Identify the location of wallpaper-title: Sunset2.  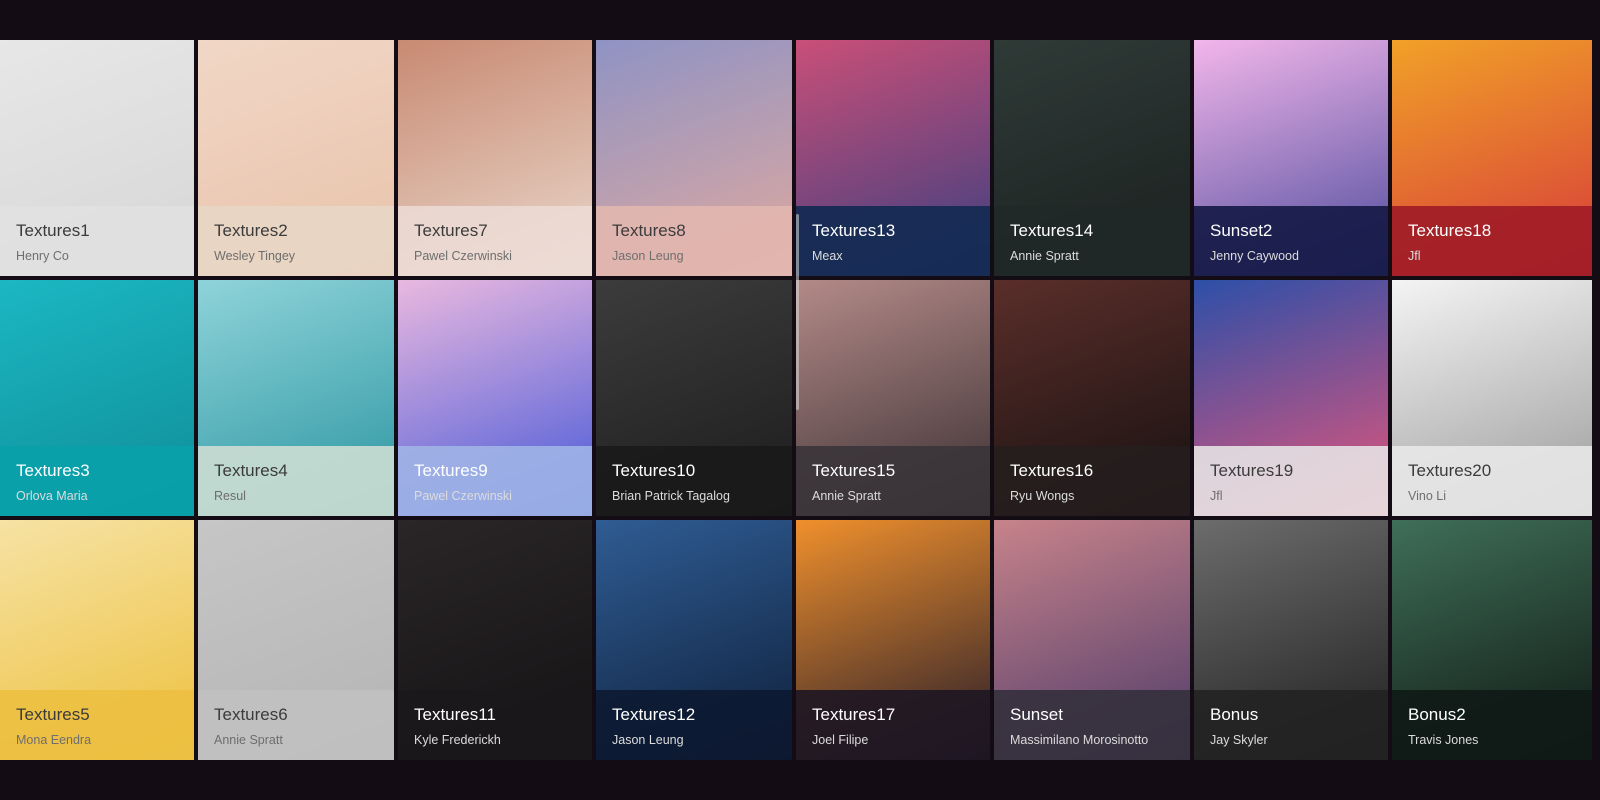
(1241, 230).